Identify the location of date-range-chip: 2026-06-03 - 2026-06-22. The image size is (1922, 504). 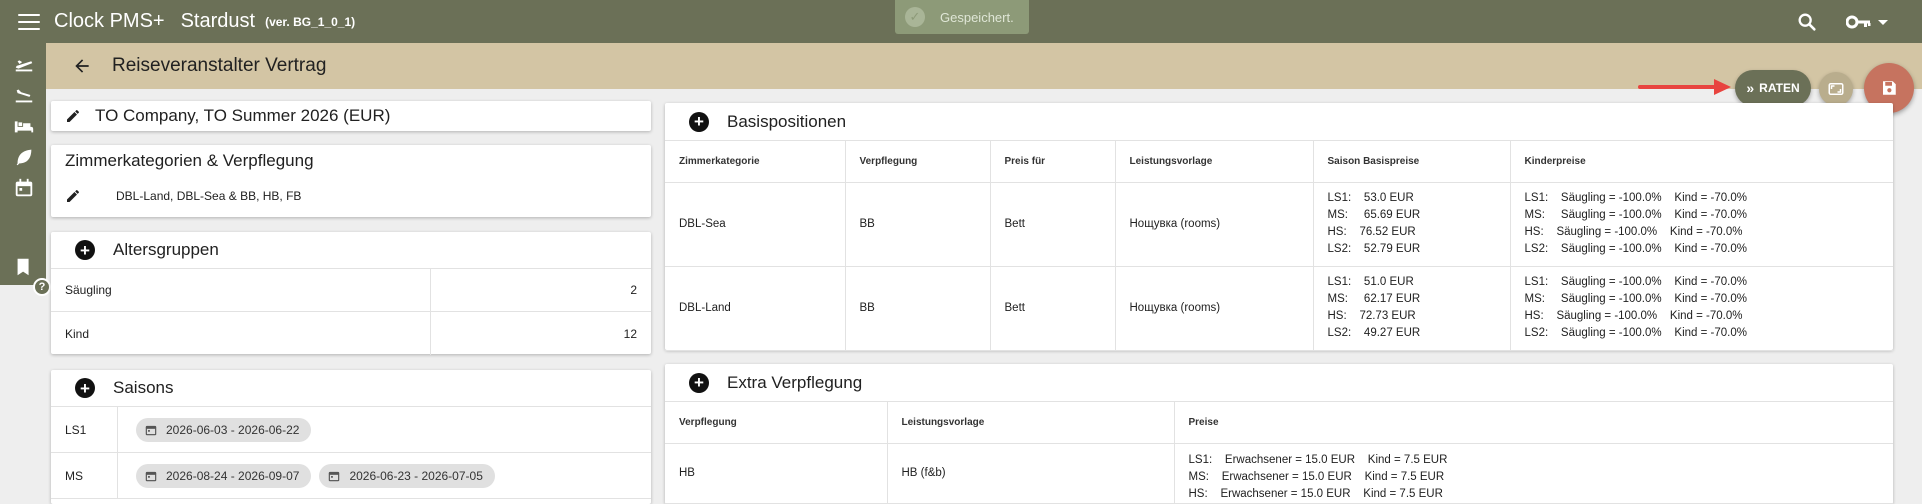
(224, 429).